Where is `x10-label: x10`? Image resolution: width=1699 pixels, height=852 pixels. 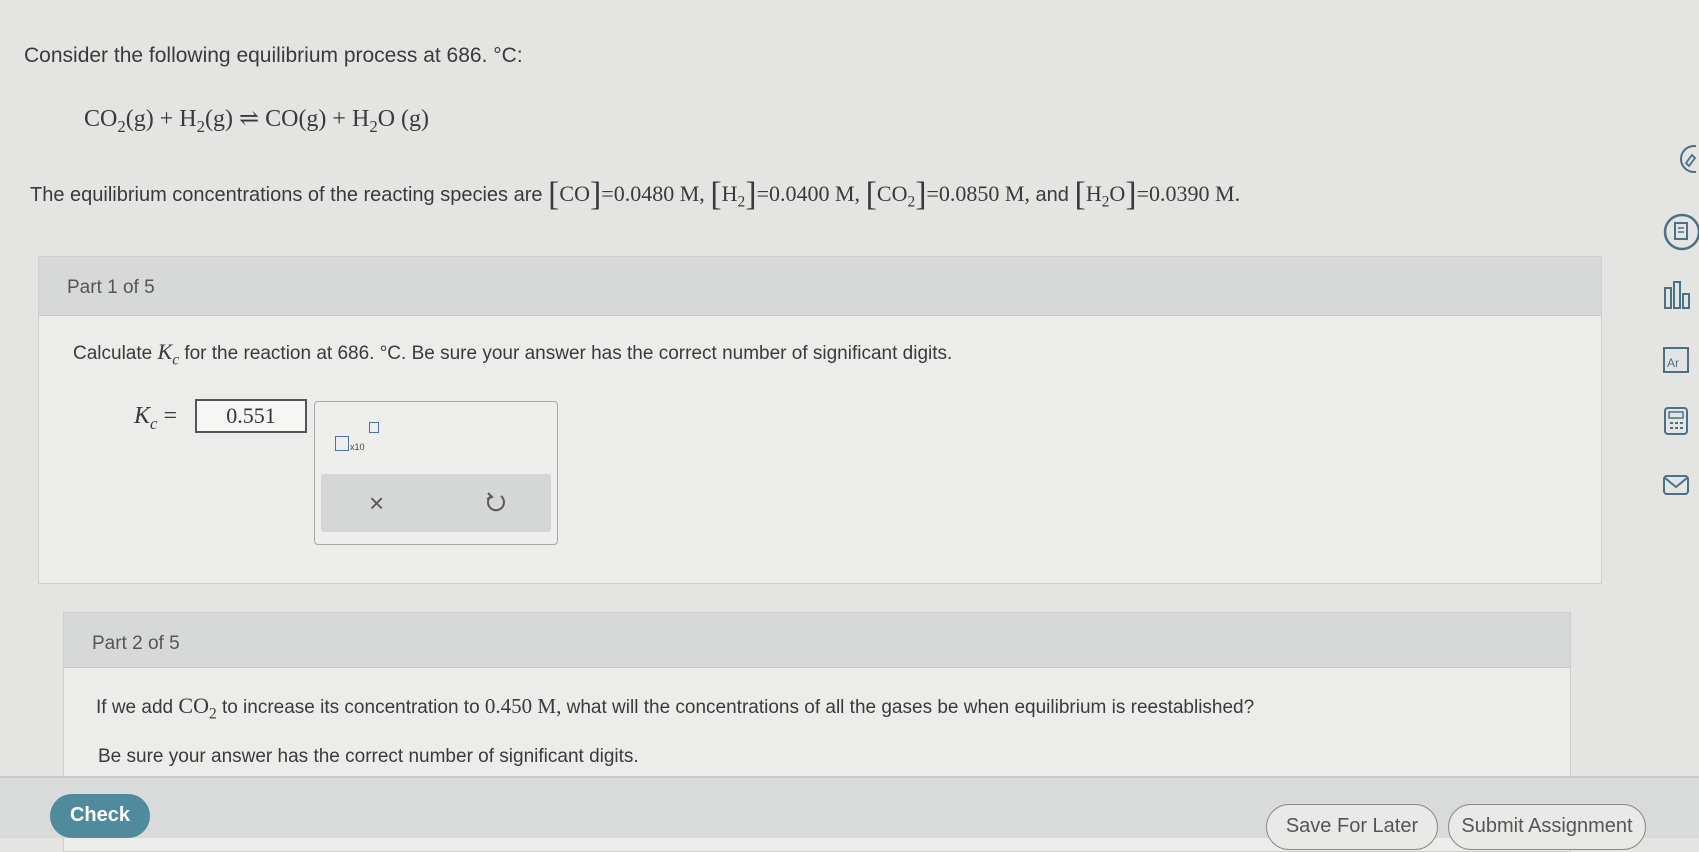 x10-label: x10 is located at coordinates (357, 447).